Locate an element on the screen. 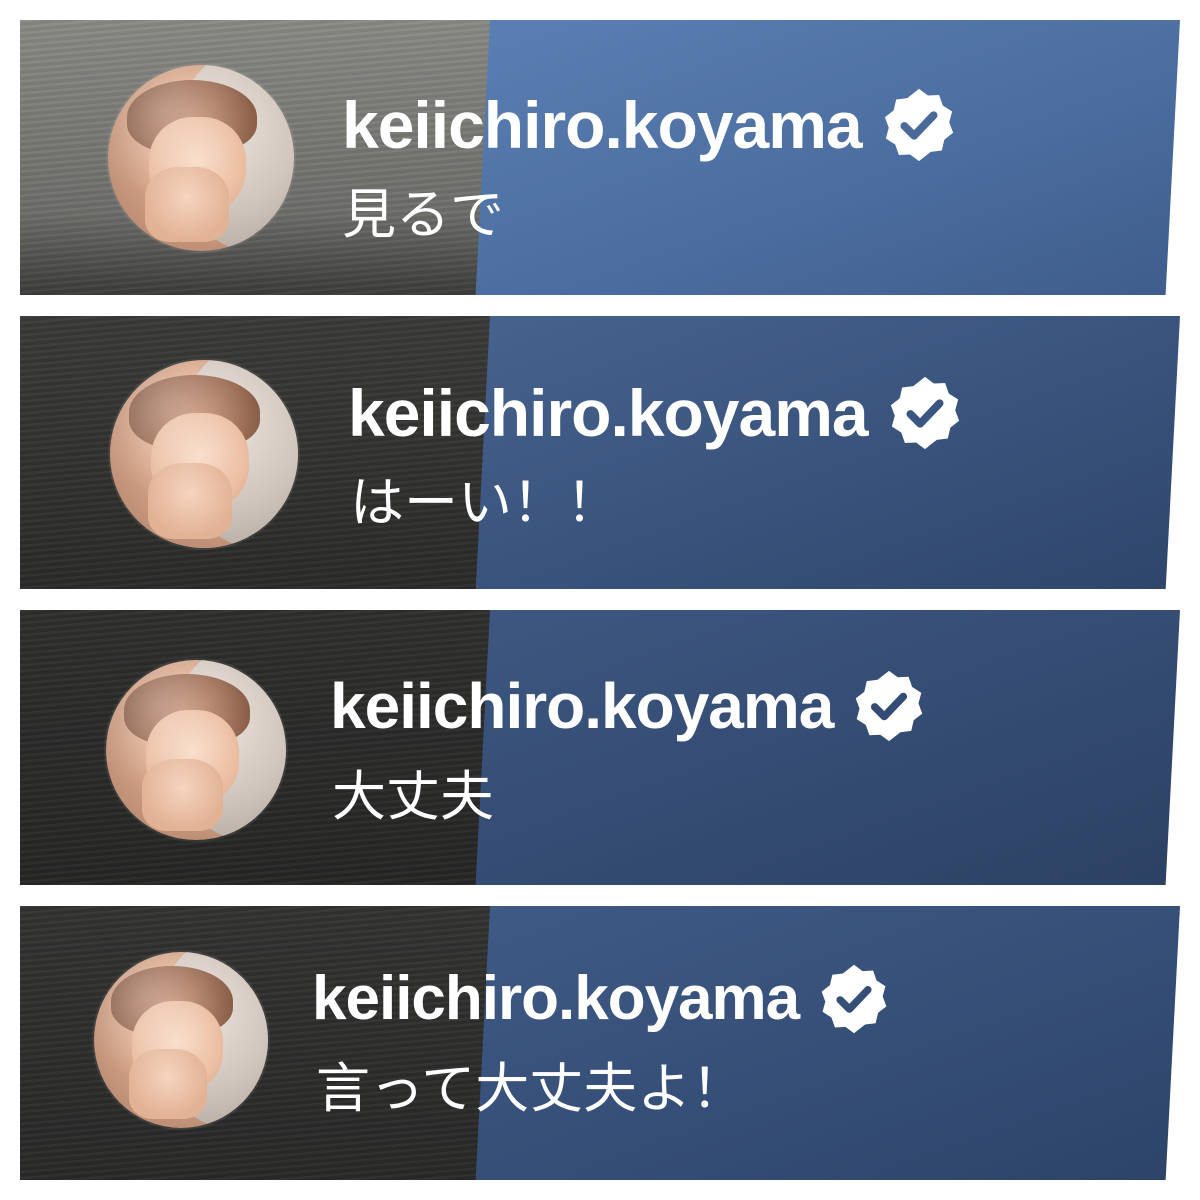 The height and width of the screenshot is (1200, 1200). comment-text: 見るで is located at coordinates (423, 214).